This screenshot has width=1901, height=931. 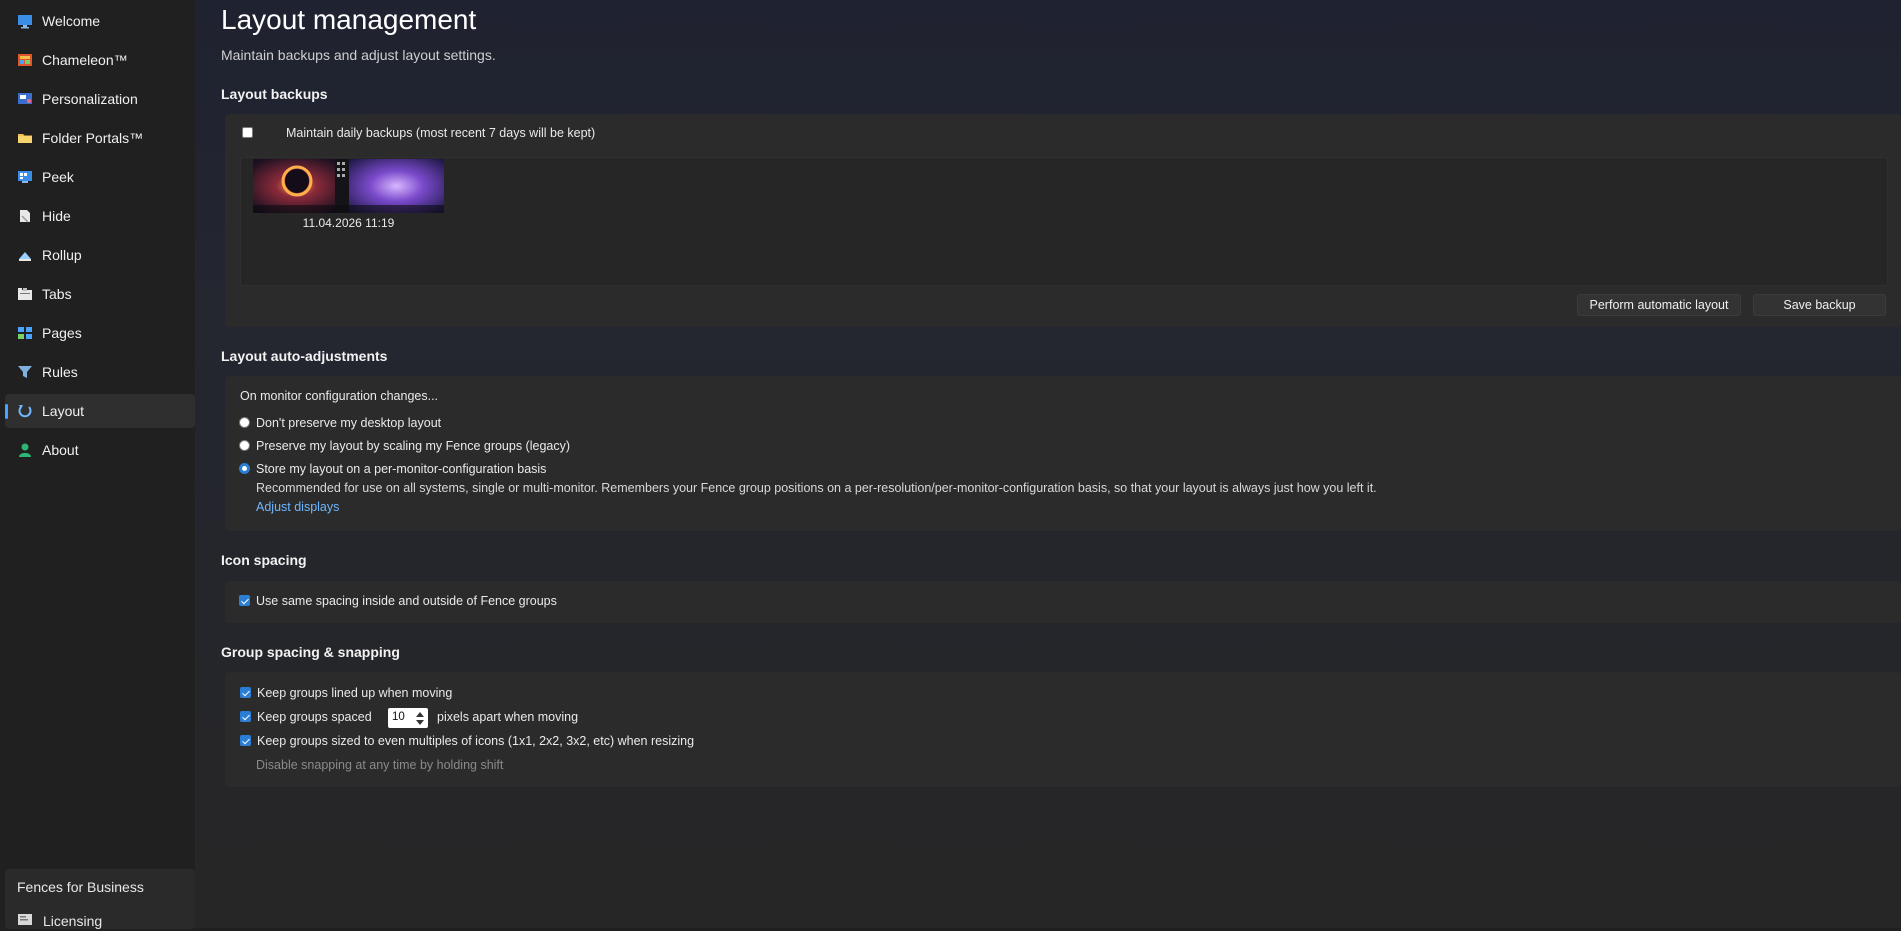 What do you see at coordinates (297, 507) in the screenshot?
I see `adjust-displays-link: Adjust displays` at bounding box center [297, 507].